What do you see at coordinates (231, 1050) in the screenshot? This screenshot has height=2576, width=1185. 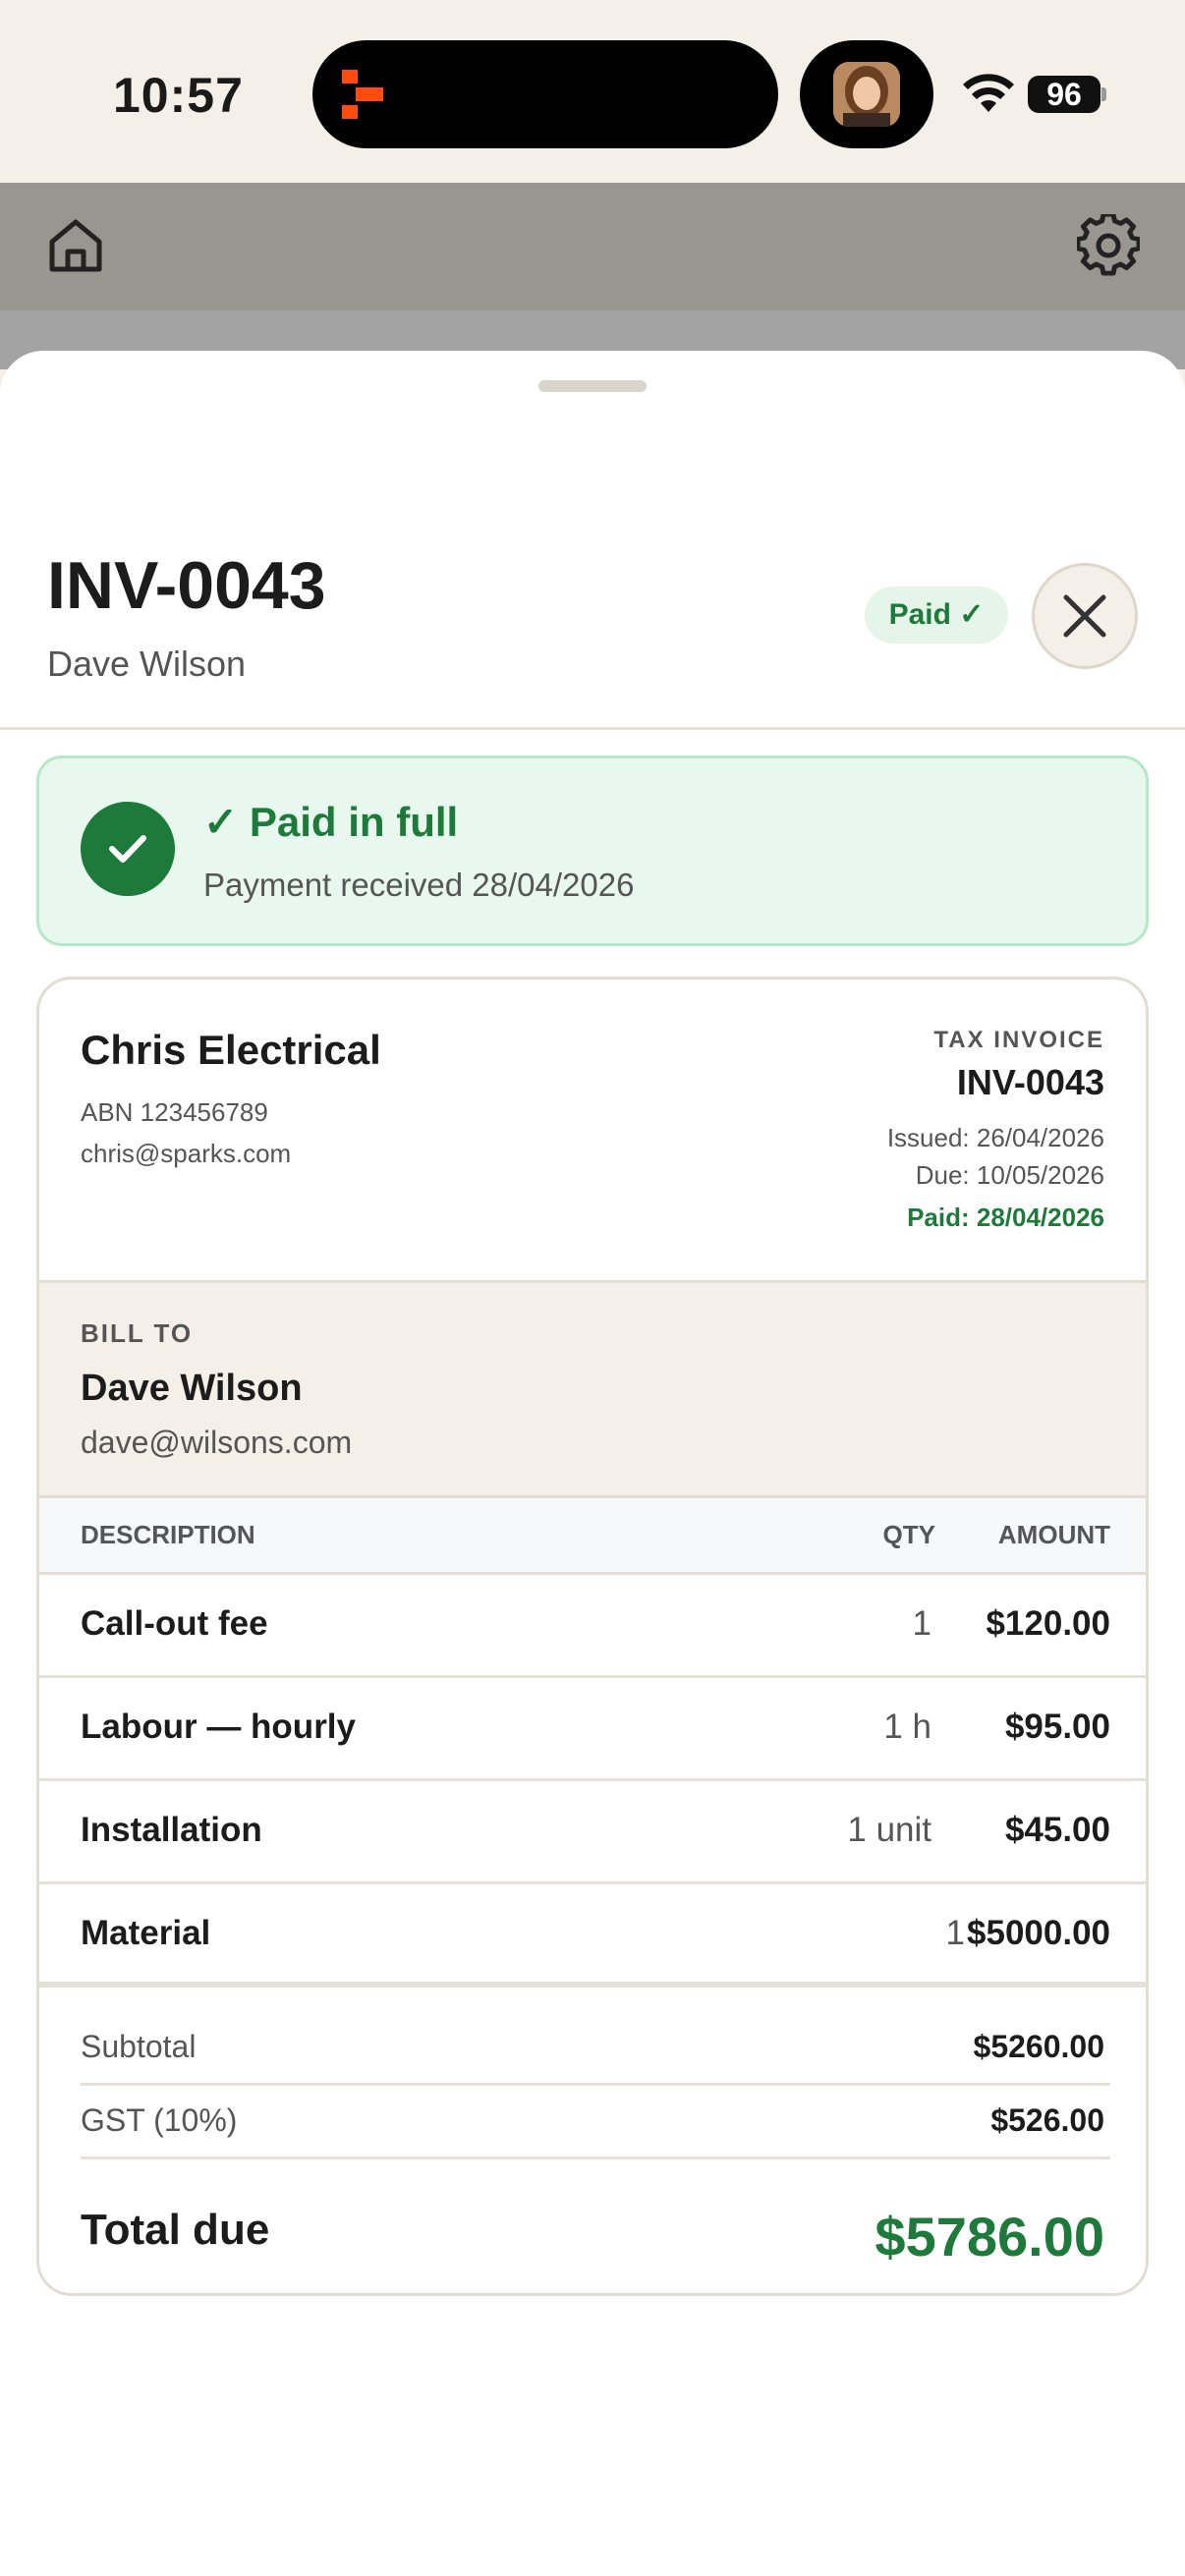 I see `business-name: Chris Electrical` at bounding box center [231, 1050].